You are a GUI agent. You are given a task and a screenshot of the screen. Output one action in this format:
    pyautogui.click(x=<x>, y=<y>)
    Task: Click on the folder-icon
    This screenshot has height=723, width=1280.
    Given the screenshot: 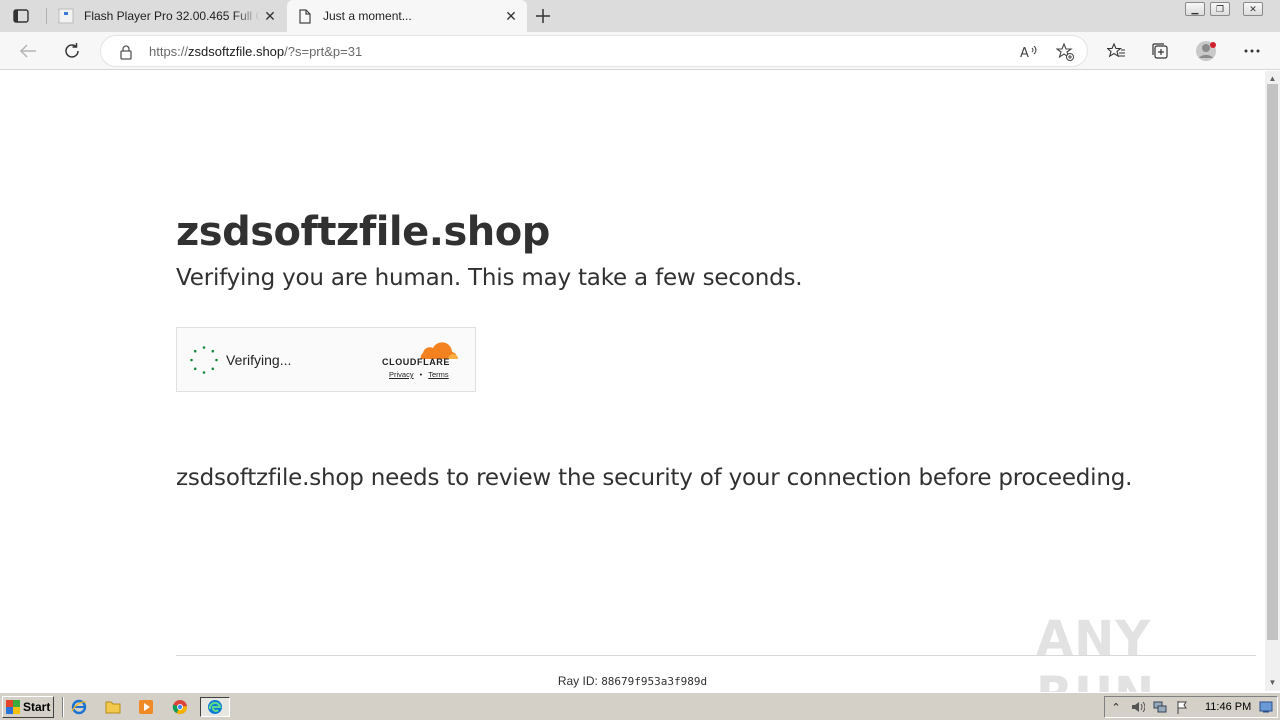 What is the action you would take?
    pyautogui.click(x=113, y=707)
    